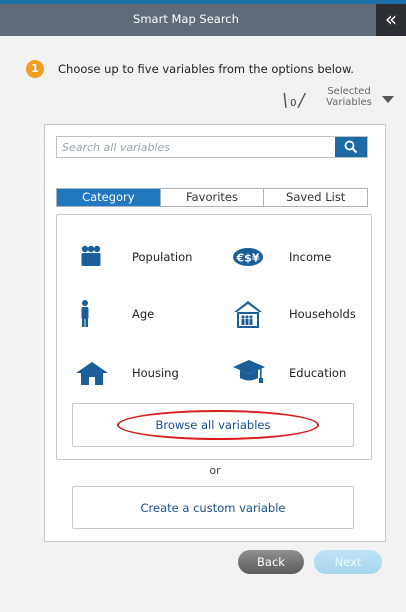 This screenshot has height=612, width=406. What do you see at coordinates (349, 102) in the screenshot?
I see `selected-label-line2: Variables` at bounding box center [349, 102].